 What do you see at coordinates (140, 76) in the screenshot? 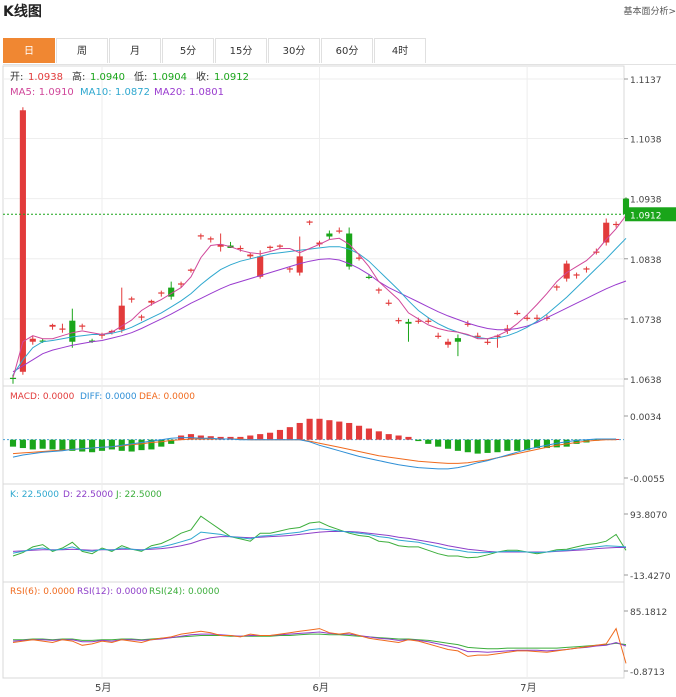
I see `ohlc-low-label: 低:` at bounding box center [140, 76].